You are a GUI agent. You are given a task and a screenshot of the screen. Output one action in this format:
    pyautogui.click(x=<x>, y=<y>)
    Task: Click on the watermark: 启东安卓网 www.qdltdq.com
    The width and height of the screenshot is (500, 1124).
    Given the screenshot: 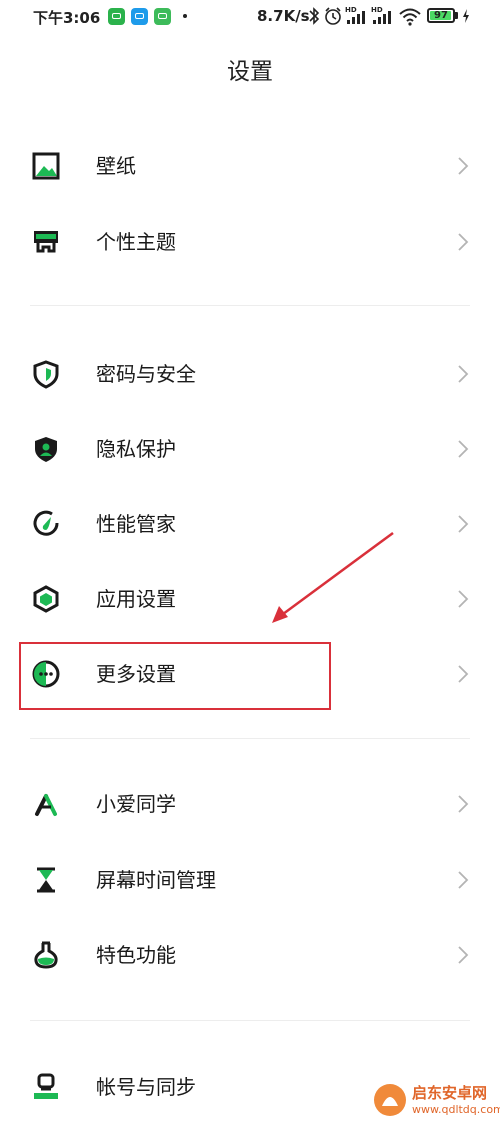 What is the action you would take?
    pyautogui.click(x=436, y=1102)
    